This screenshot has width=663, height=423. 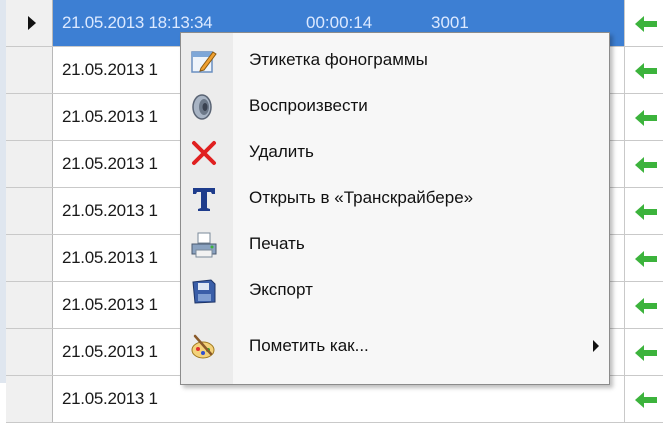 I want to click on menu-item-print: Печать, so click(x=395, y=244).